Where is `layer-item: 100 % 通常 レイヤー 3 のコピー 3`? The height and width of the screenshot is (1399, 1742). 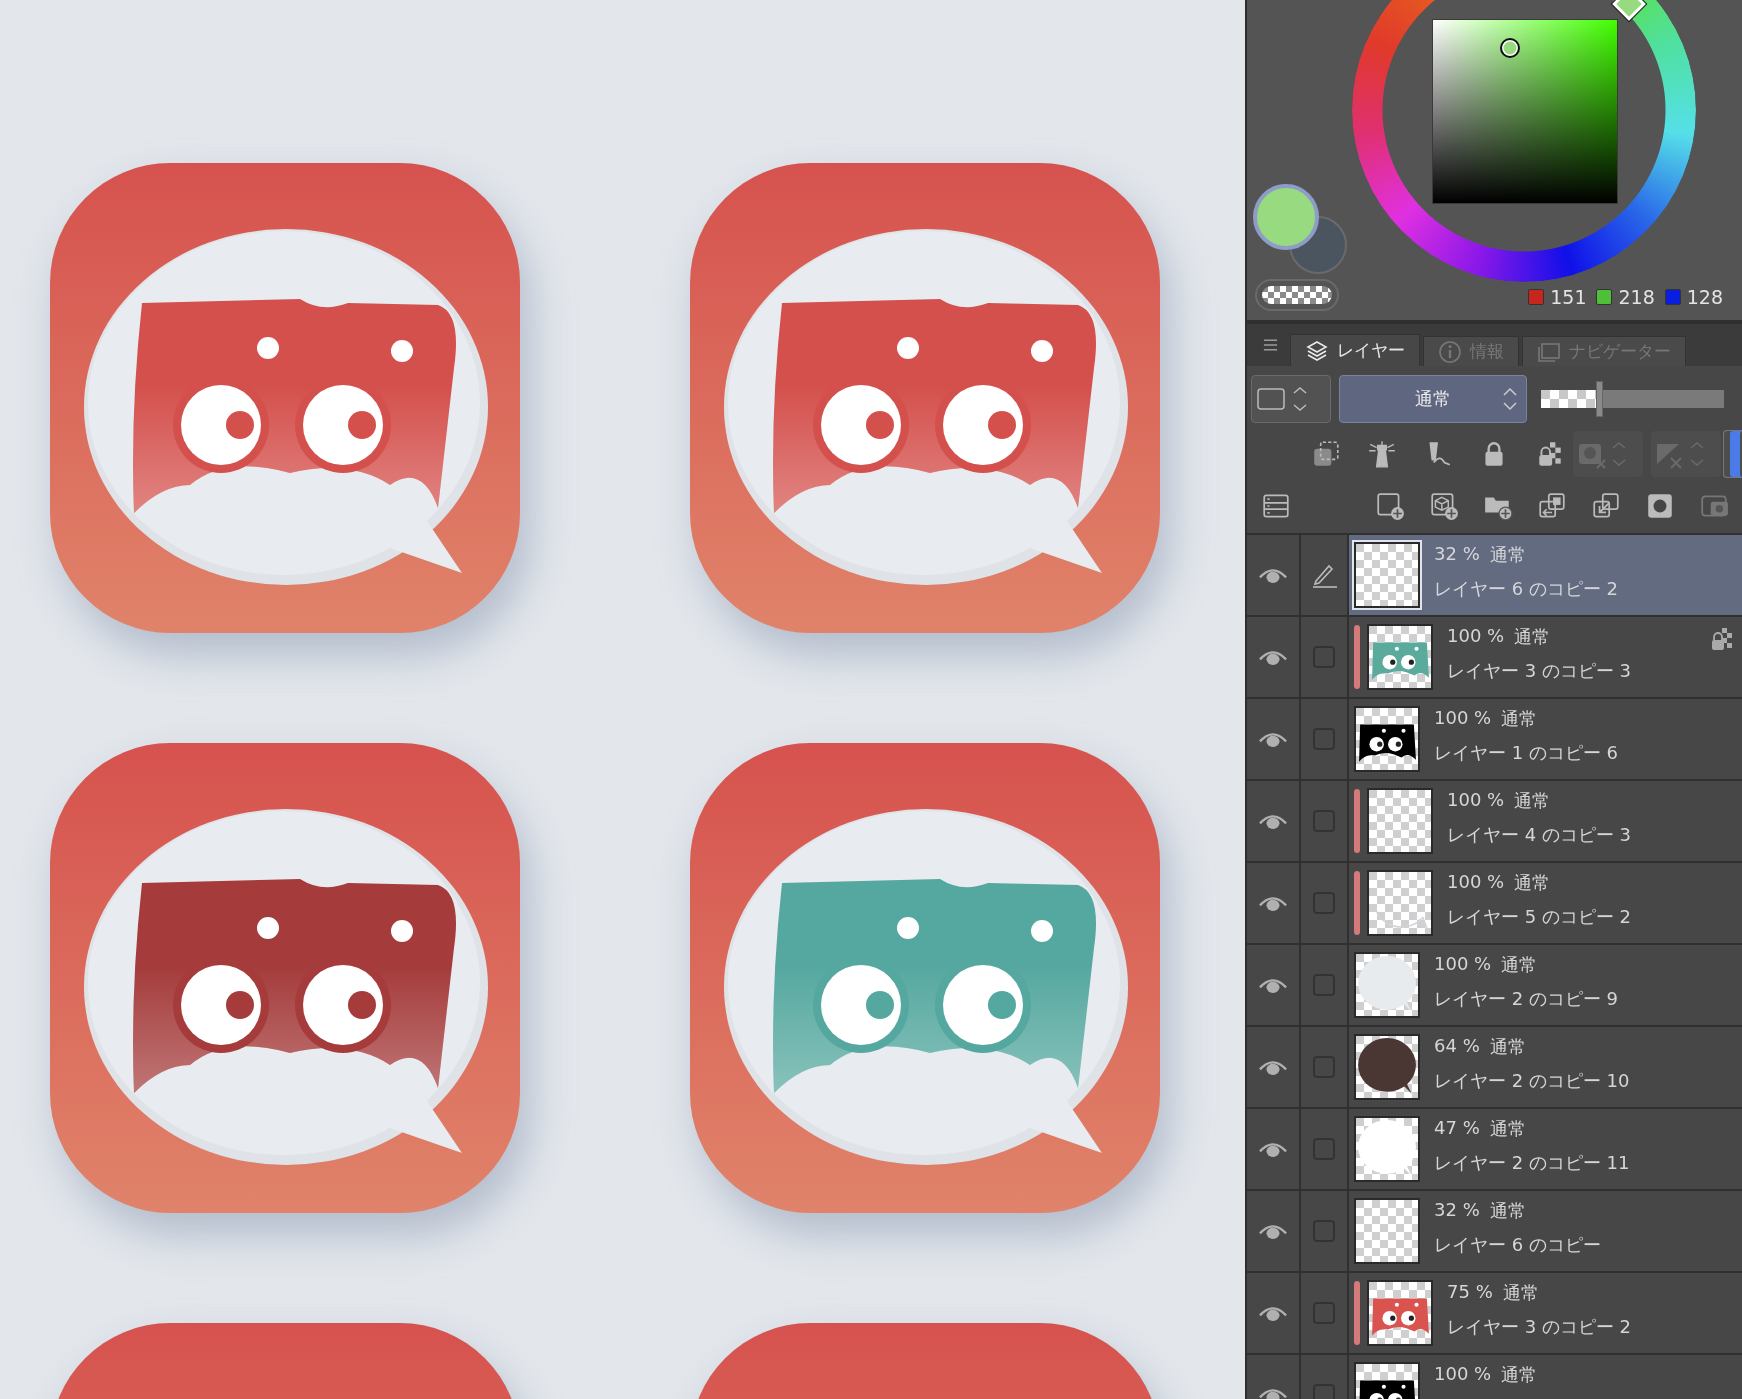 layer-item: 100 % 通常 レイヤー 3 のコピー 3 is located at coordinates (1545, 657).